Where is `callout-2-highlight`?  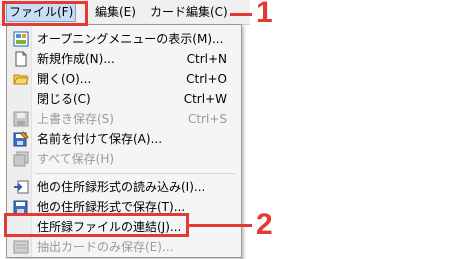 callout-2-highlight is located at coordinates (96, 225).